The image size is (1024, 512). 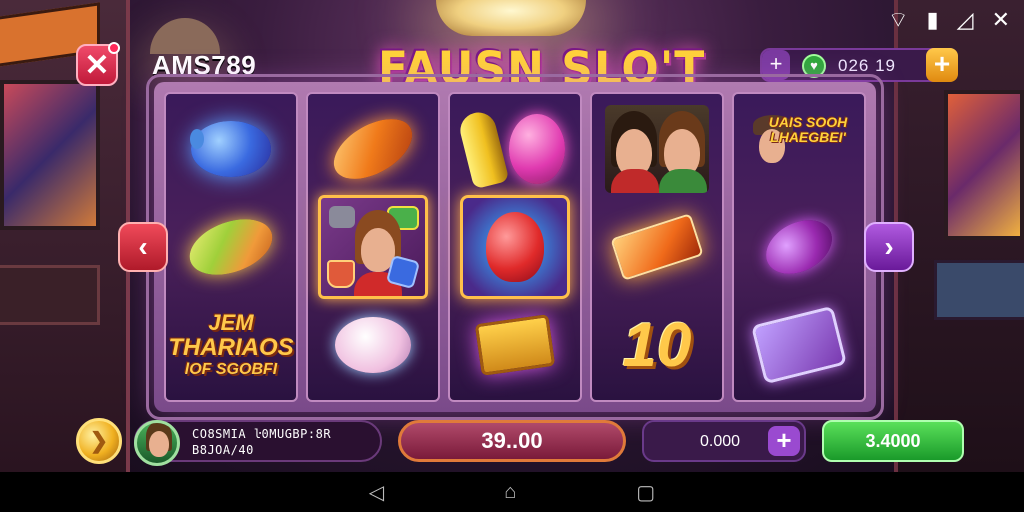 I want to click on chevron-left-icon: ‹, so click(x=143, y=246).